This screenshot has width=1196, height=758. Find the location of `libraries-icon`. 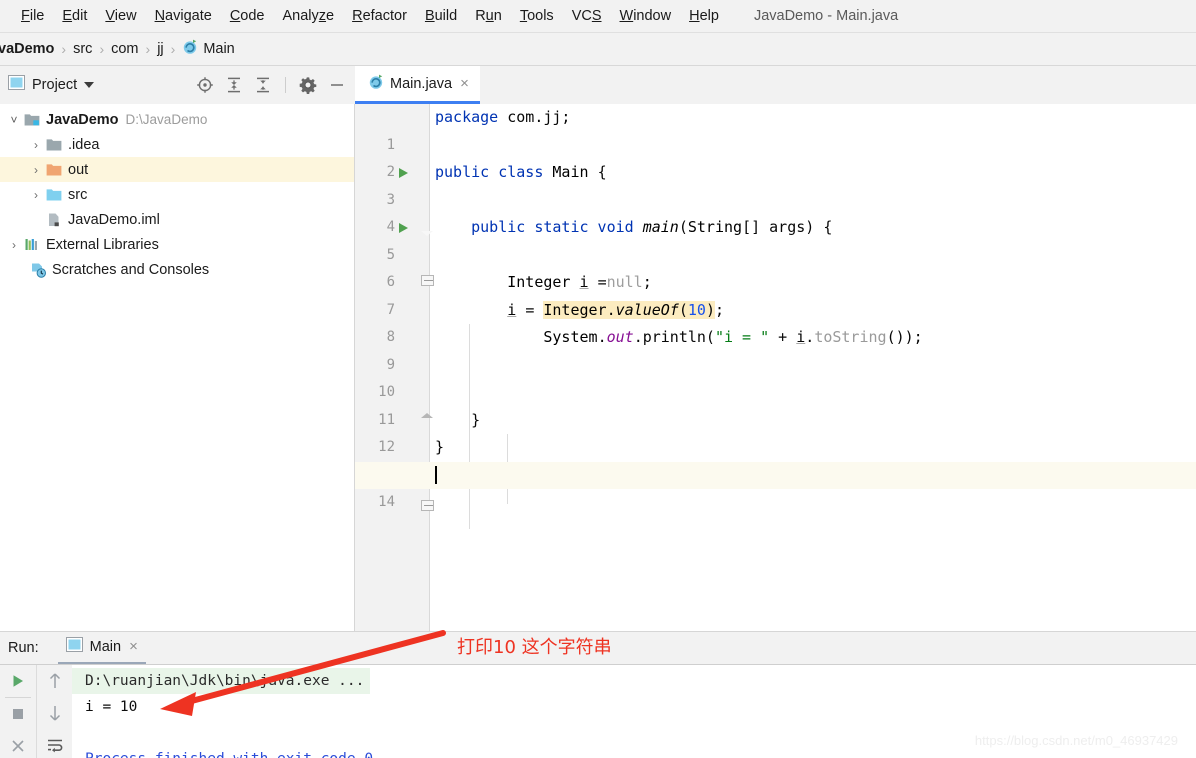

libraries-icon is located at coordinates (32, 244).